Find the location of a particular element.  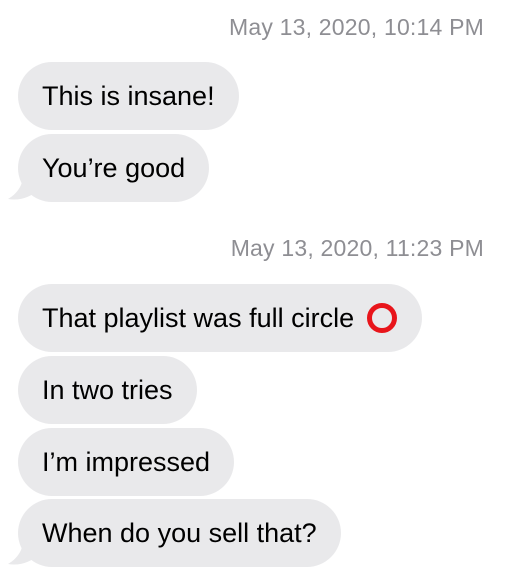

hollow-red-circle-icon is located at coordinates (382, 318).